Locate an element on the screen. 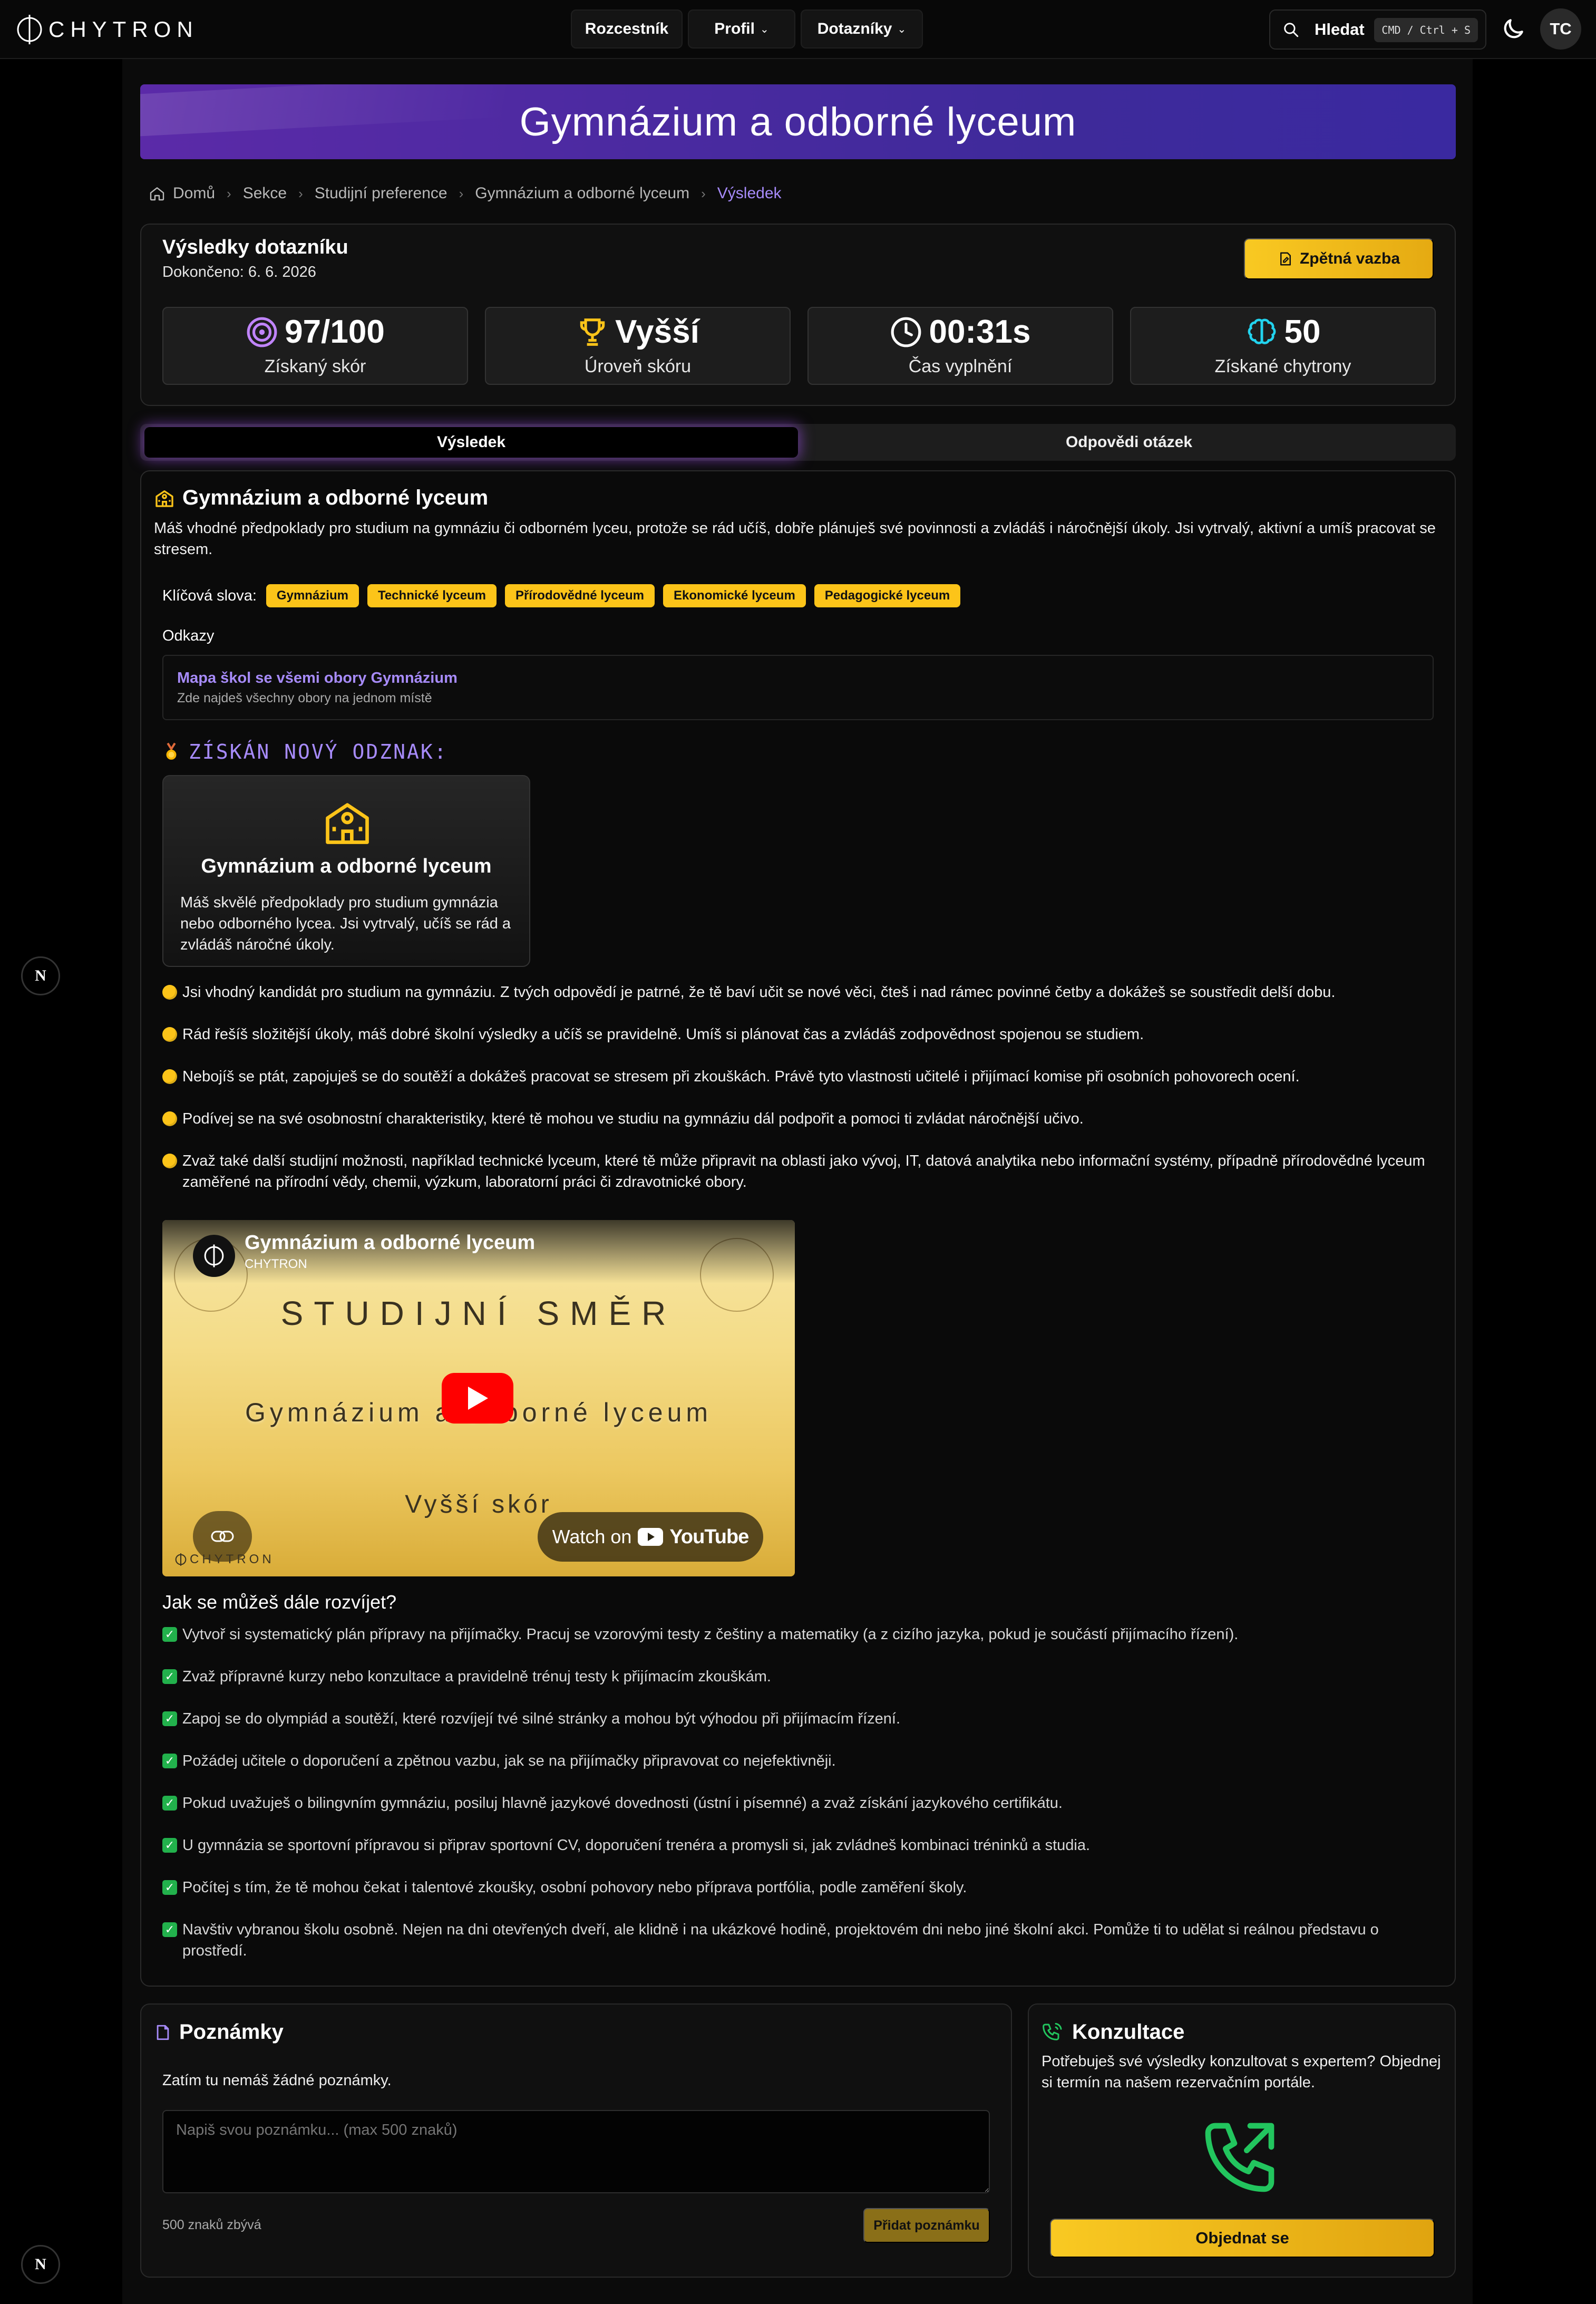 Image resolution: width=1596 pixels, height=2304 pixels. stat-time: 00:31s Čas vyplnění is located at coordinates (960, 346).